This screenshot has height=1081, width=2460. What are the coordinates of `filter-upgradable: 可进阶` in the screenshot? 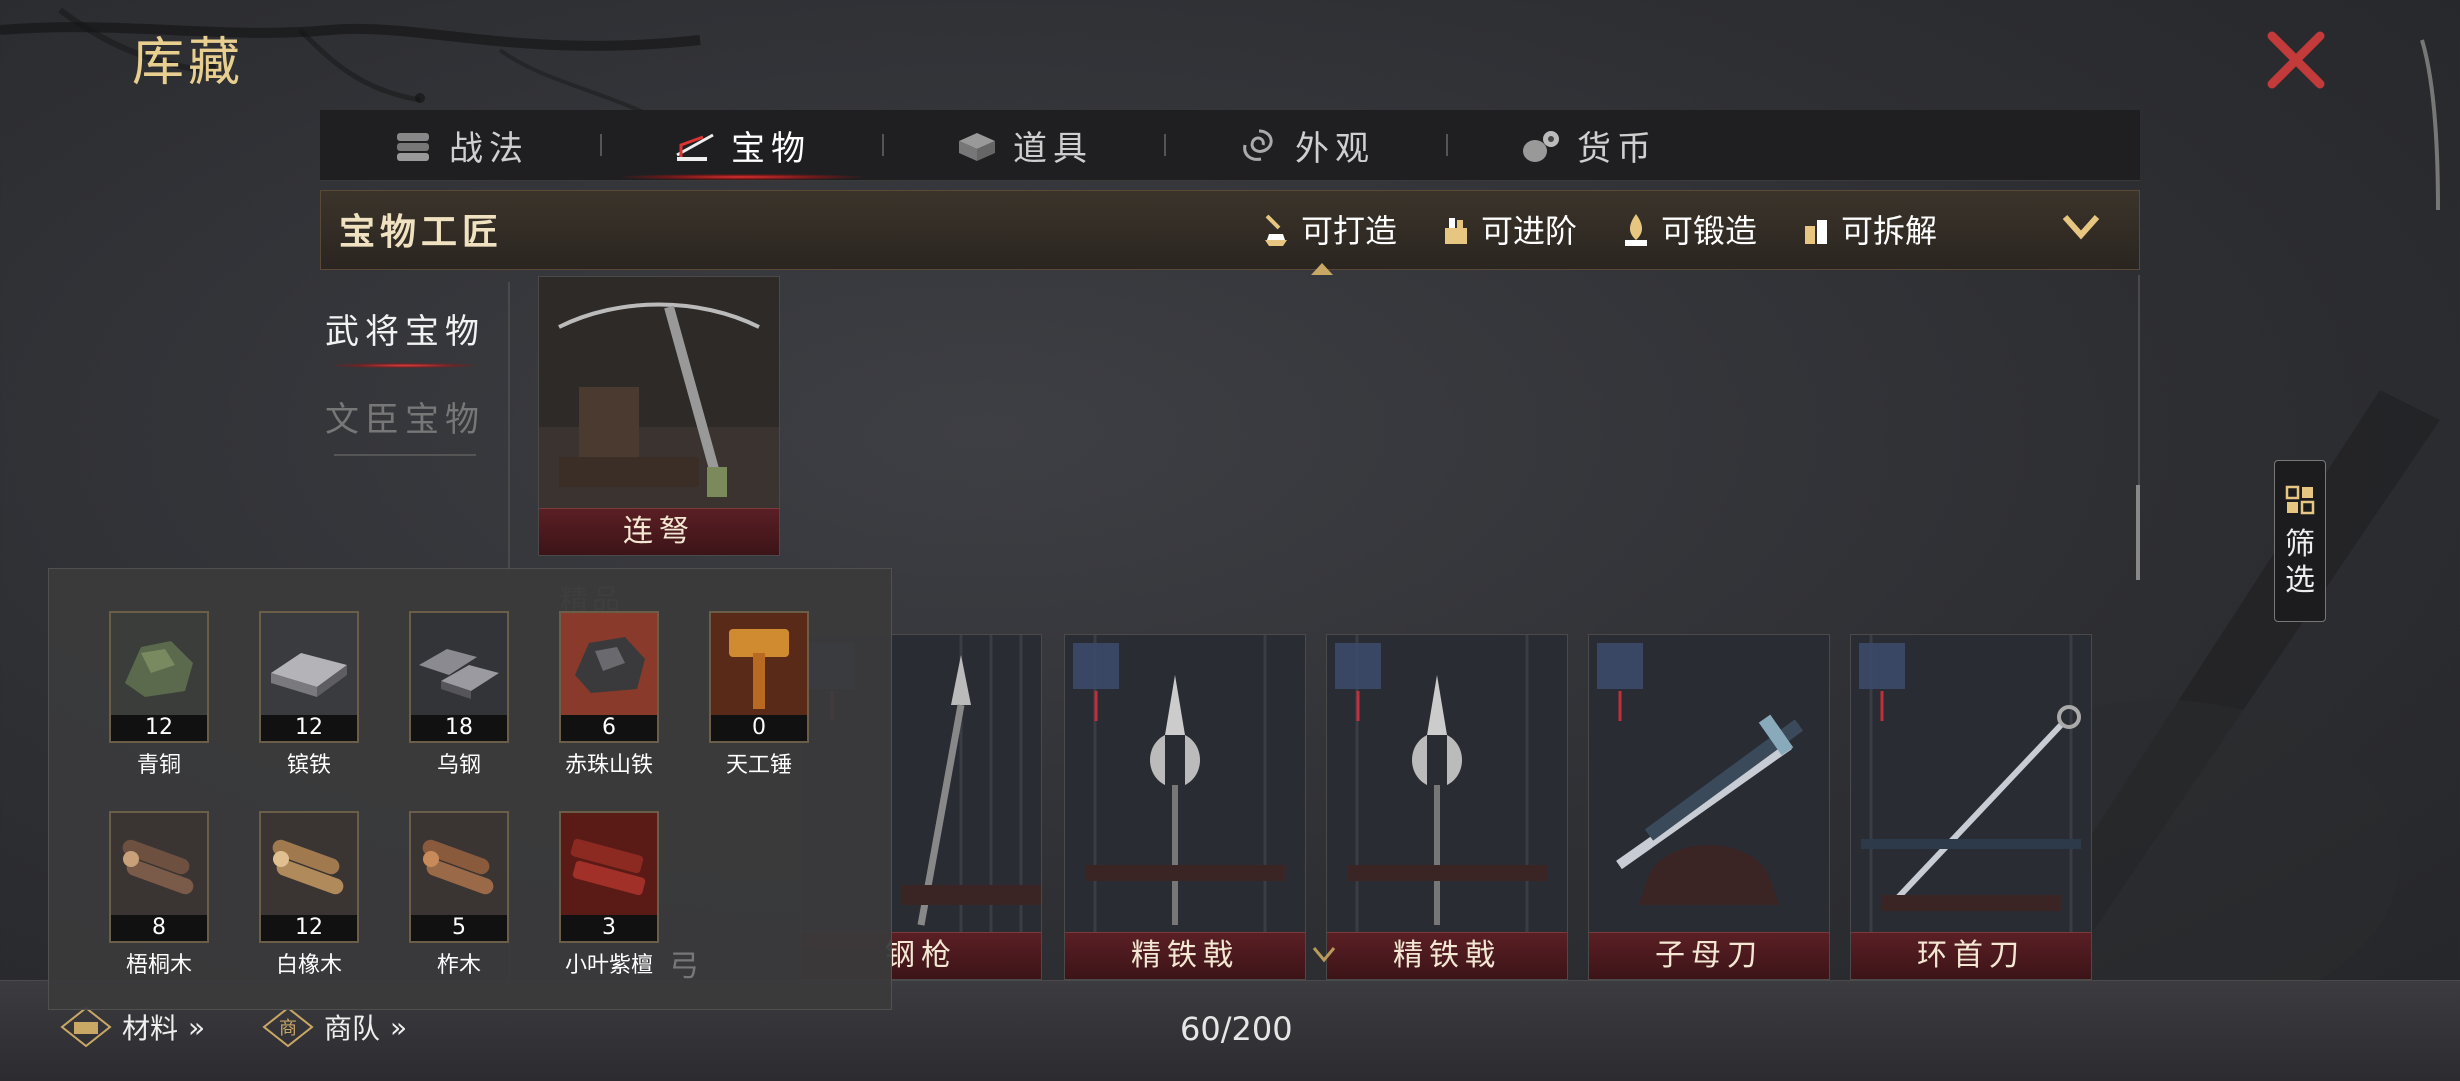 It's located at (1509, 229).